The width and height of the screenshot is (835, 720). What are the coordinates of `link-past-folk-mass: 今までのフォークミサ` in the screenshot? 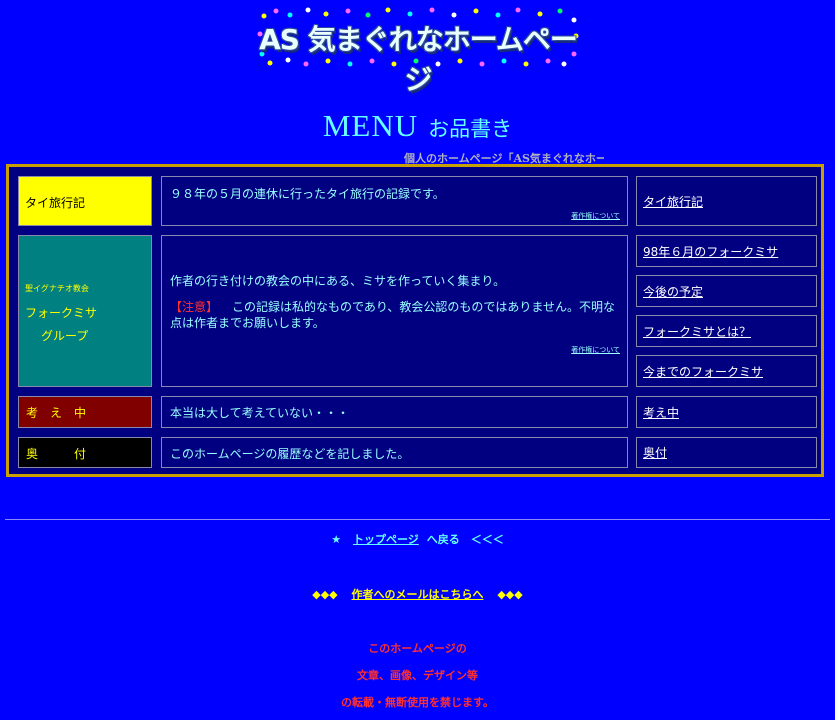 It's located at (726, 371).